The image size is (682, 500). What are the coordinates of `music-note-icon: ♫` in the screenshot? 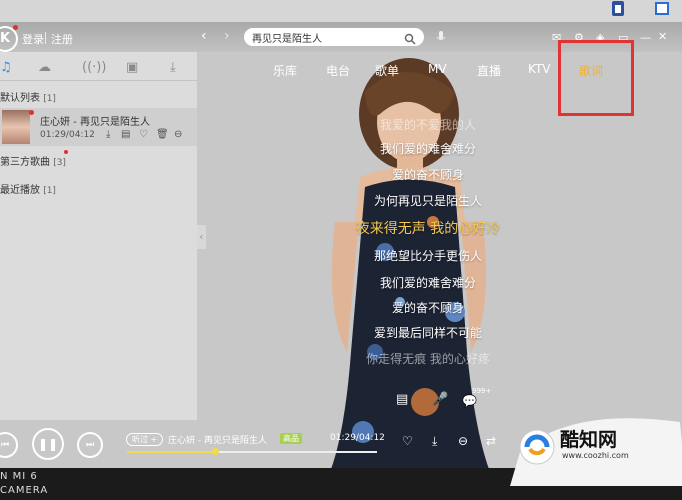 It's located at (6, 67).